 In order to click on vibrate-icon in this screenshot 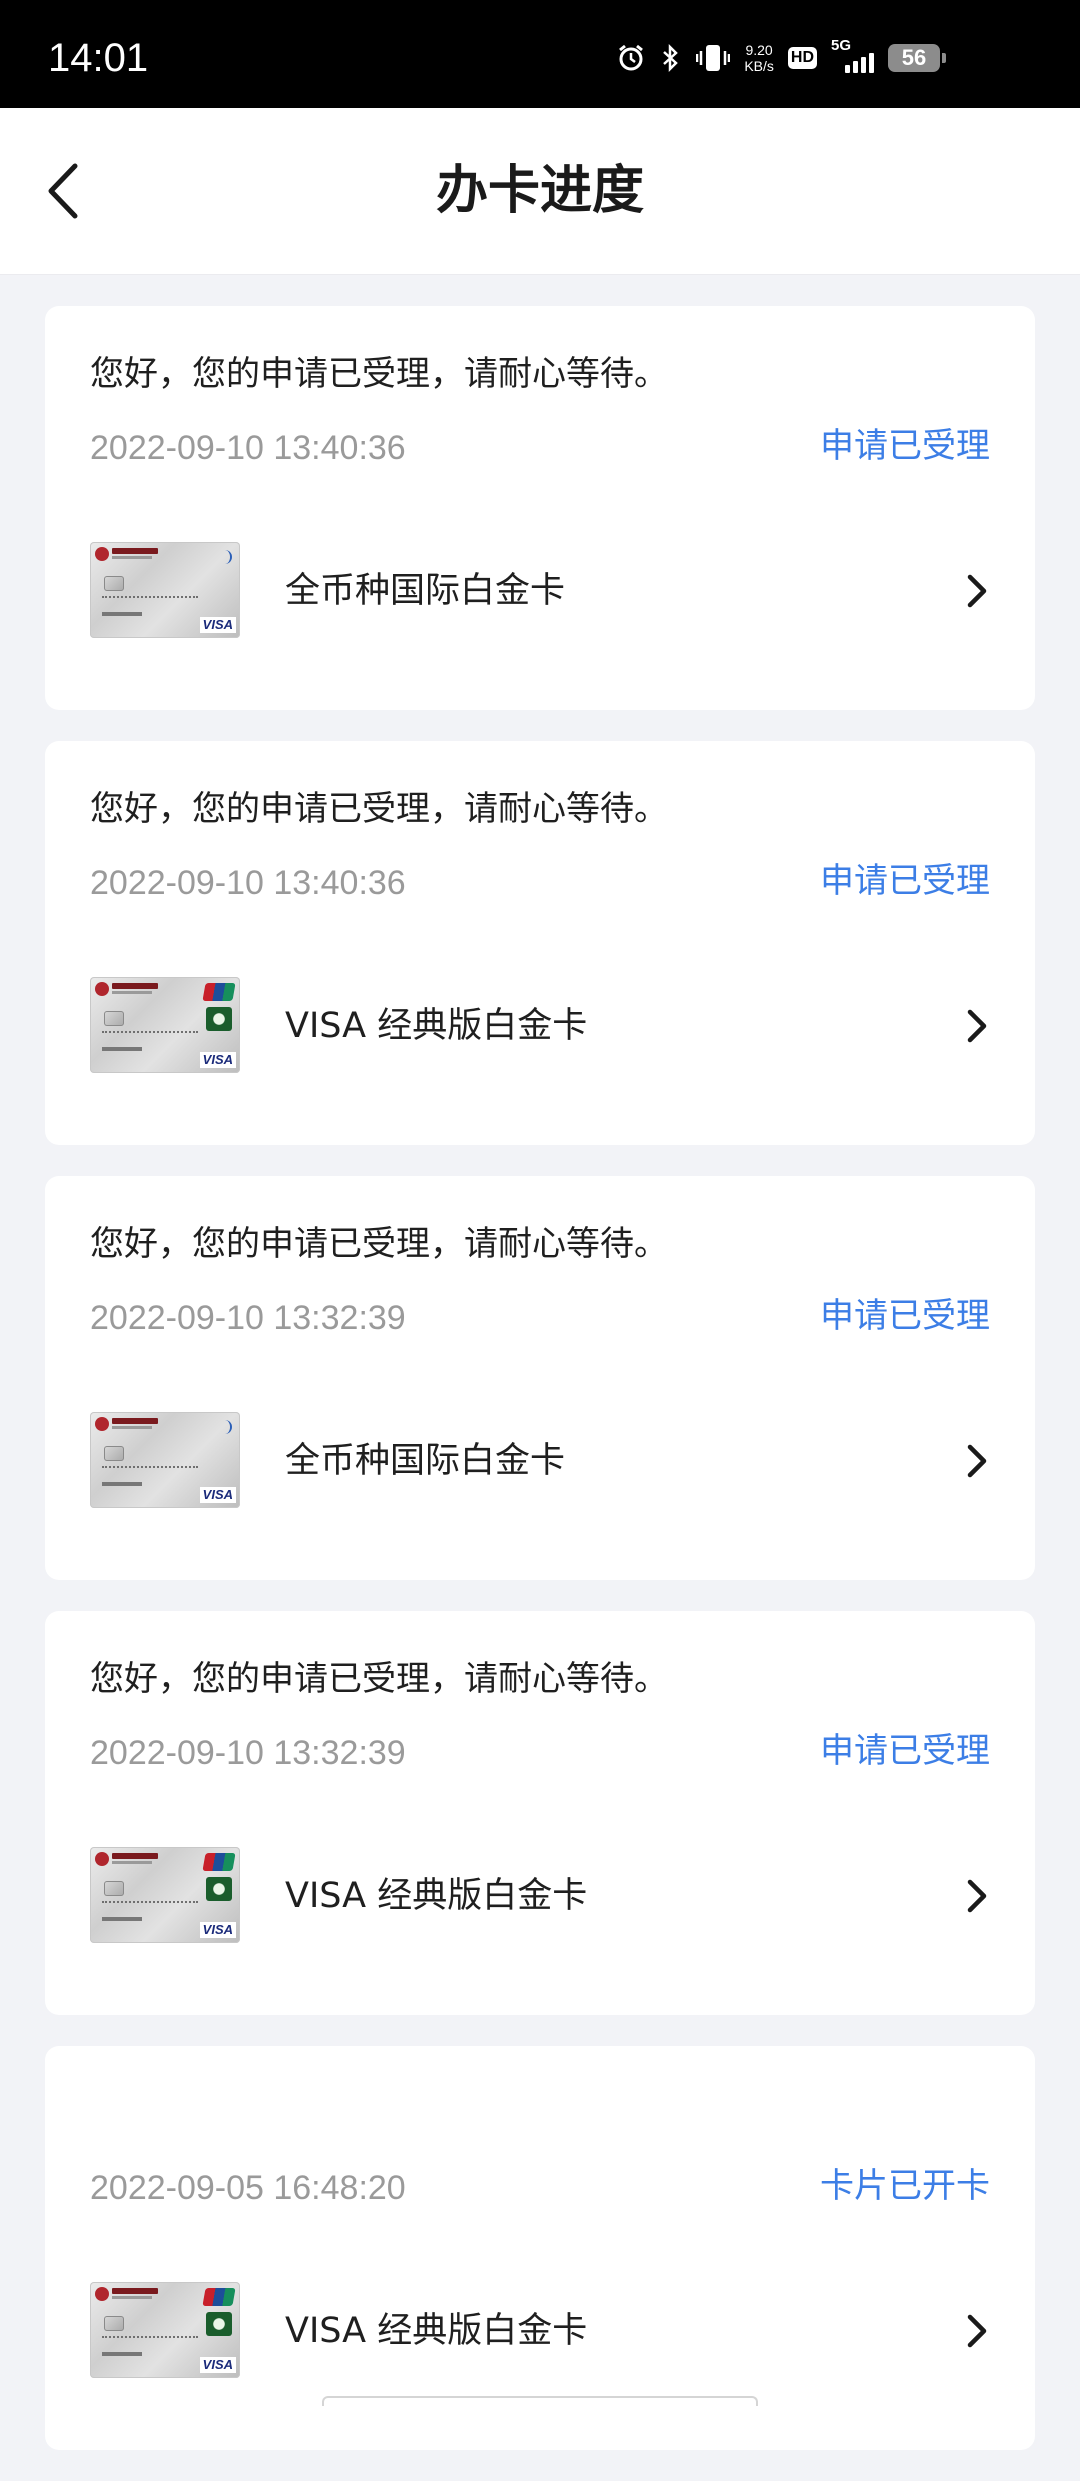, I will do `click(713, 58)`.